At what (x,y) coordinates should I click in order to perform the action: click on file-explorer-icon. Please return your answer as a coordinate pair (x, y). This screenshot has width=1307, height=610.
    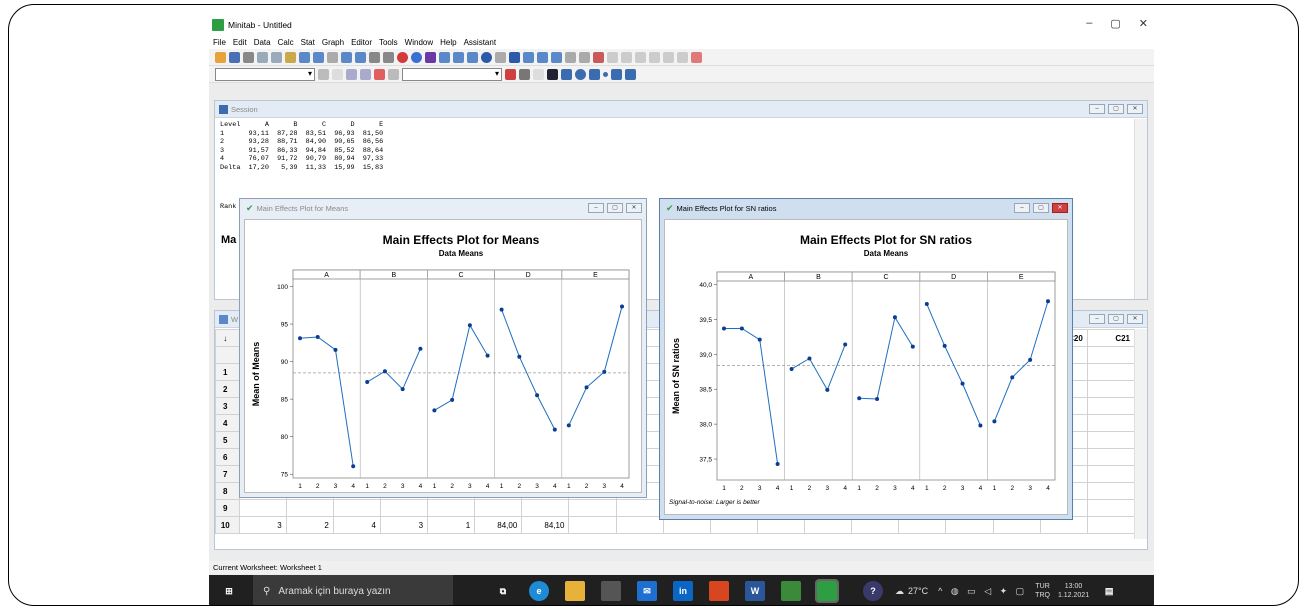
    Looking at the image, I should click on (575, 591).